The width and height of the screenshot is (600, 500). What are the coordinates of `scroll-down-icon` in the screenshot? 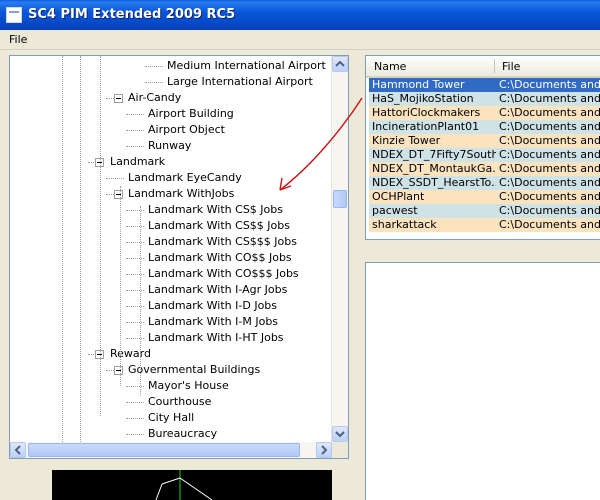 It's located at (340, 434).